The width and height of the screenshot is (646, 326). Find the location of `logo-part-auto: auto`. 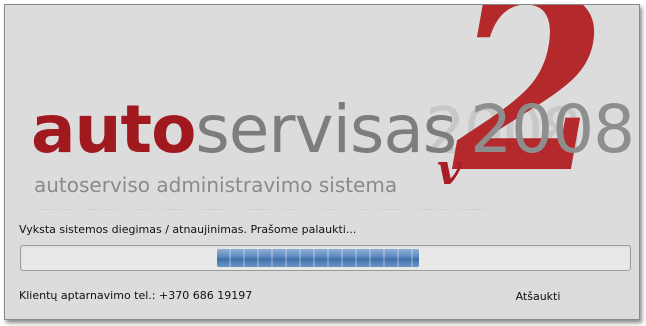

logo-part-auto: auto is located at coordinates (113, 129).